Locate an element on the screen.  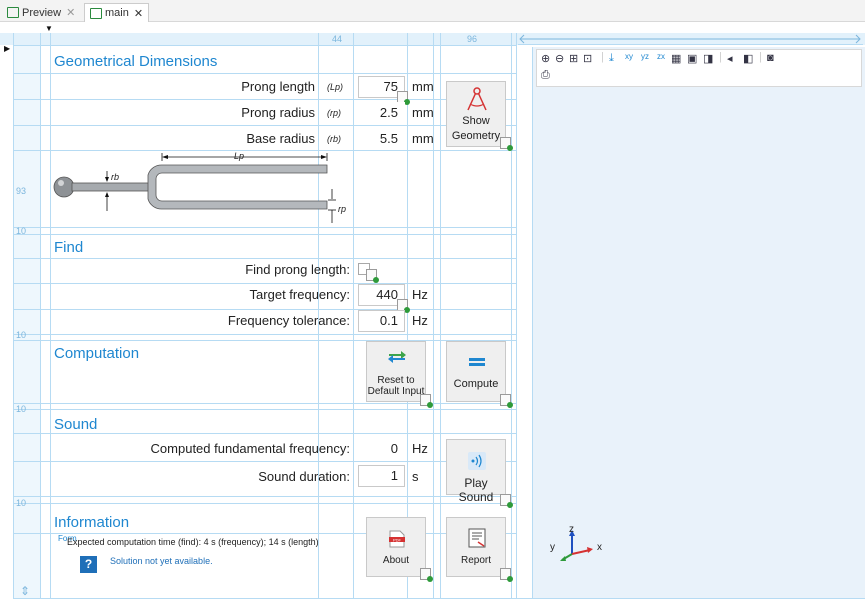
row-marker-icon: ▶ is located at coordinates (7, 48).